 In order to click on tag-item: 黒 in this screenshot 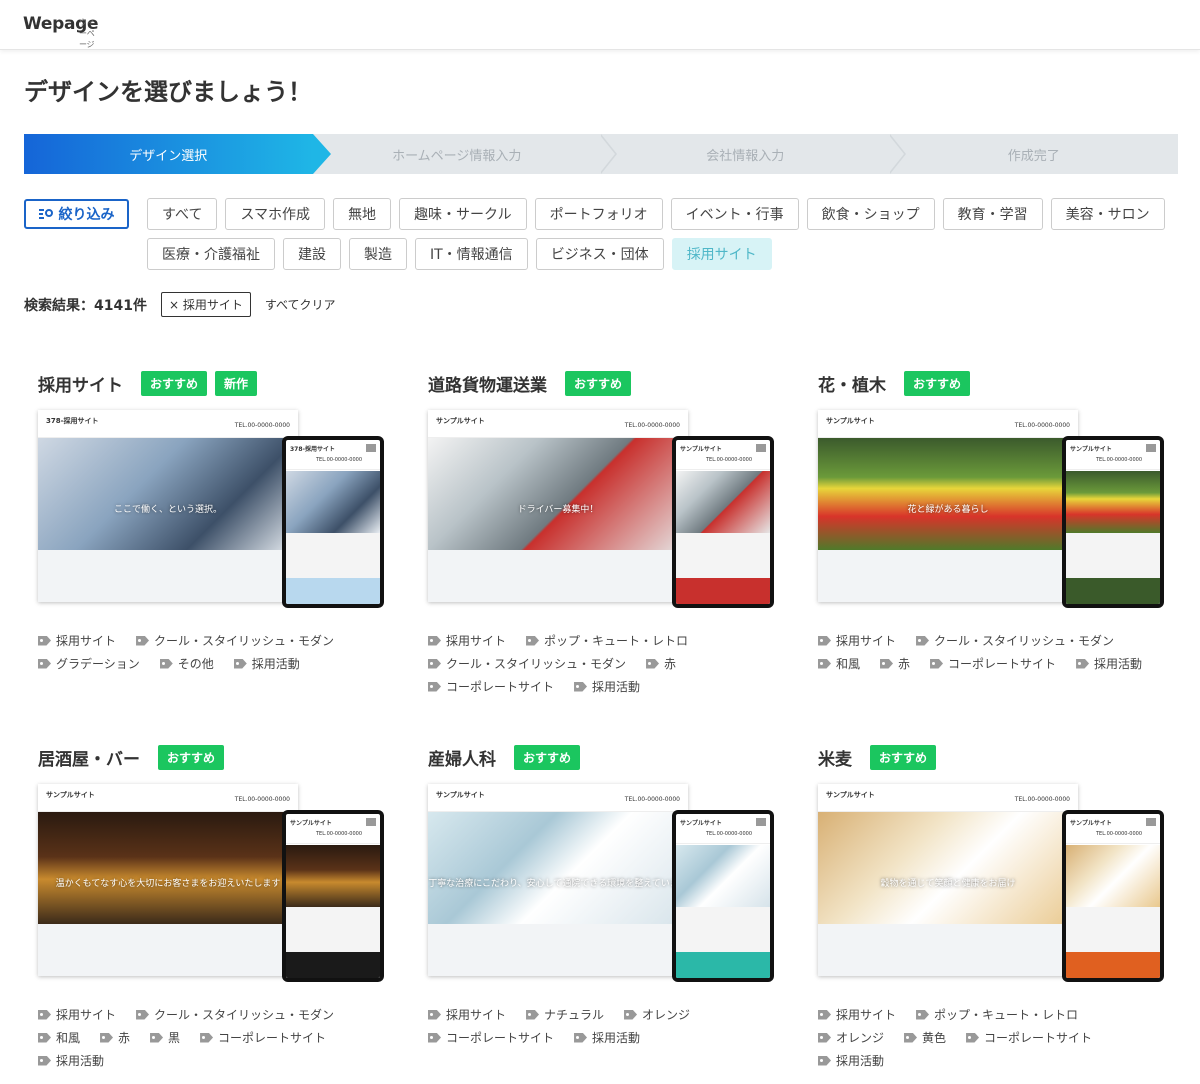, I will do `click(165, 1037)`.